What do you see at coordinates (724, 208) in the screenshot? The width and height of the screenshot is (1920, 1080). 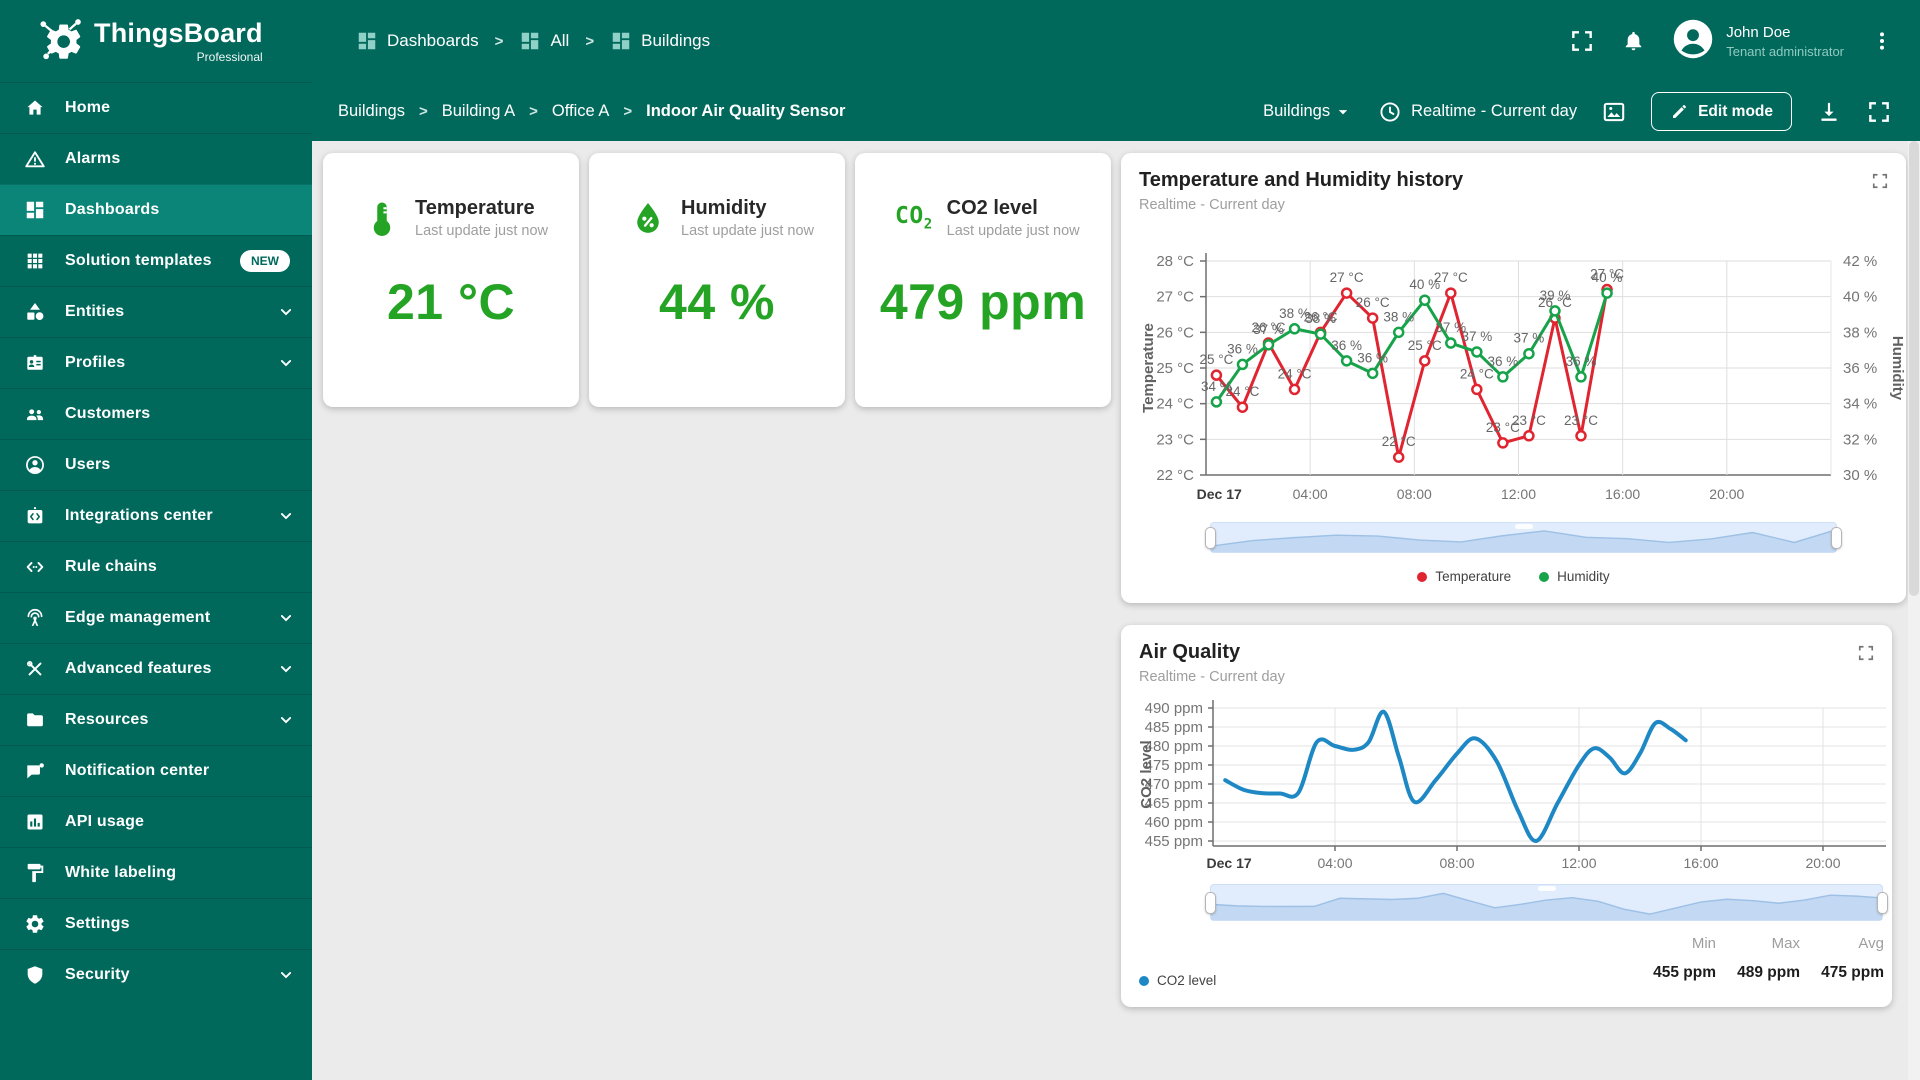 I see `card-title: Humidity` at bounding box center [724, 208].